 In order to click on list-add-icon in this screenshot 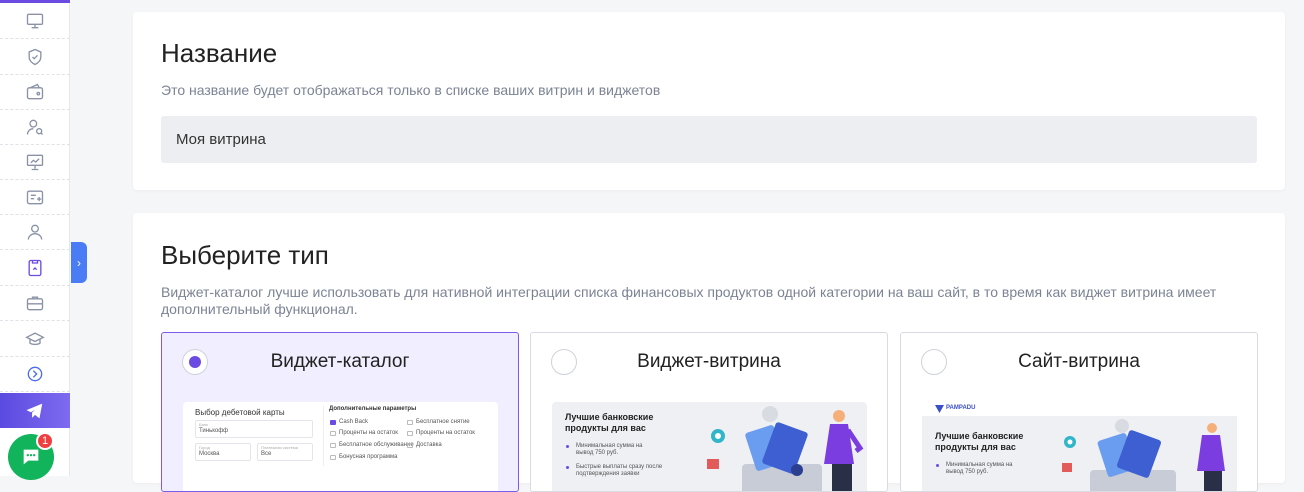, I will do `click(35, 197)`.